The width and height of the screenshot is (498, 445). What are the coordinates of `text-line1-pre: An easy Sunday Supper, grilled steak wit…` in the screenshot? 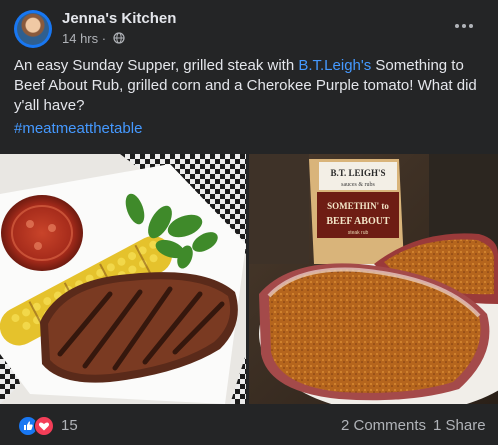 It's located at (156, 65).